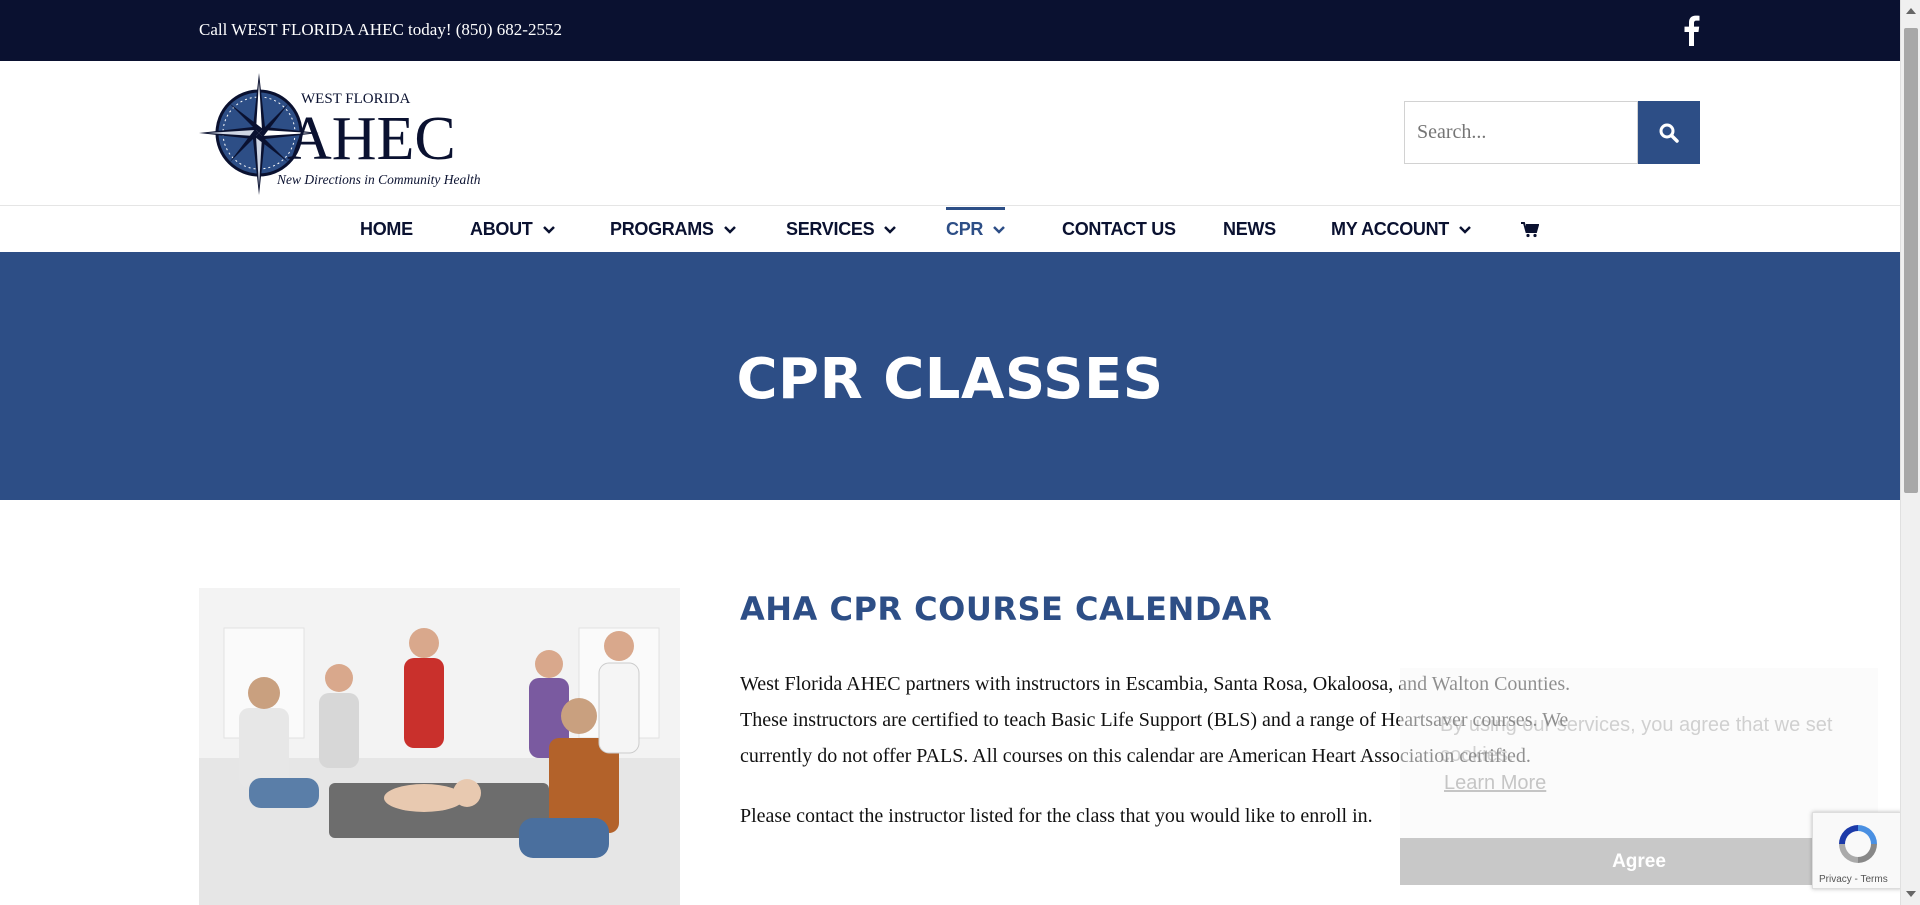 The height and width of the screenshot is (905, 1920). Describe the element at coordinates (1006, 609) in the screenshot. I see `section-heading: AHA CPR COURSE CALENDAR` at that location.